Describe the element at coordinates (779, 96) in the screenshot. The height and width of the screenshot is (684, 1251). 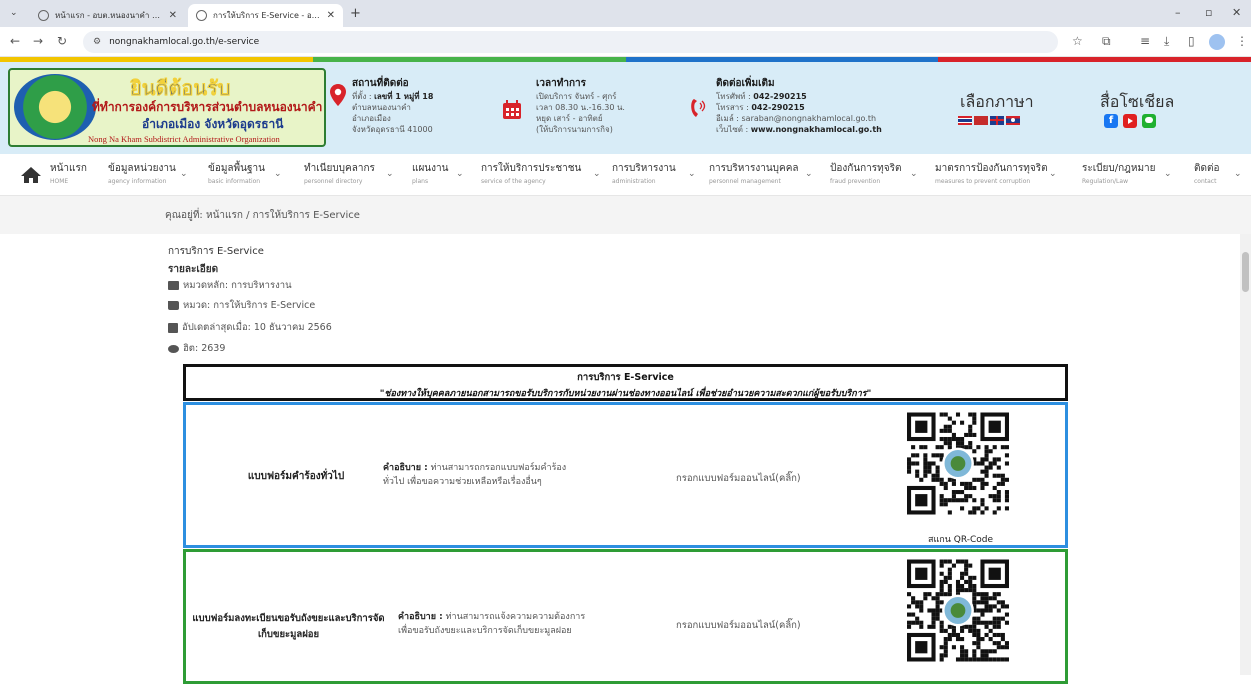
I see `phone-number: 042-290215` at that location.